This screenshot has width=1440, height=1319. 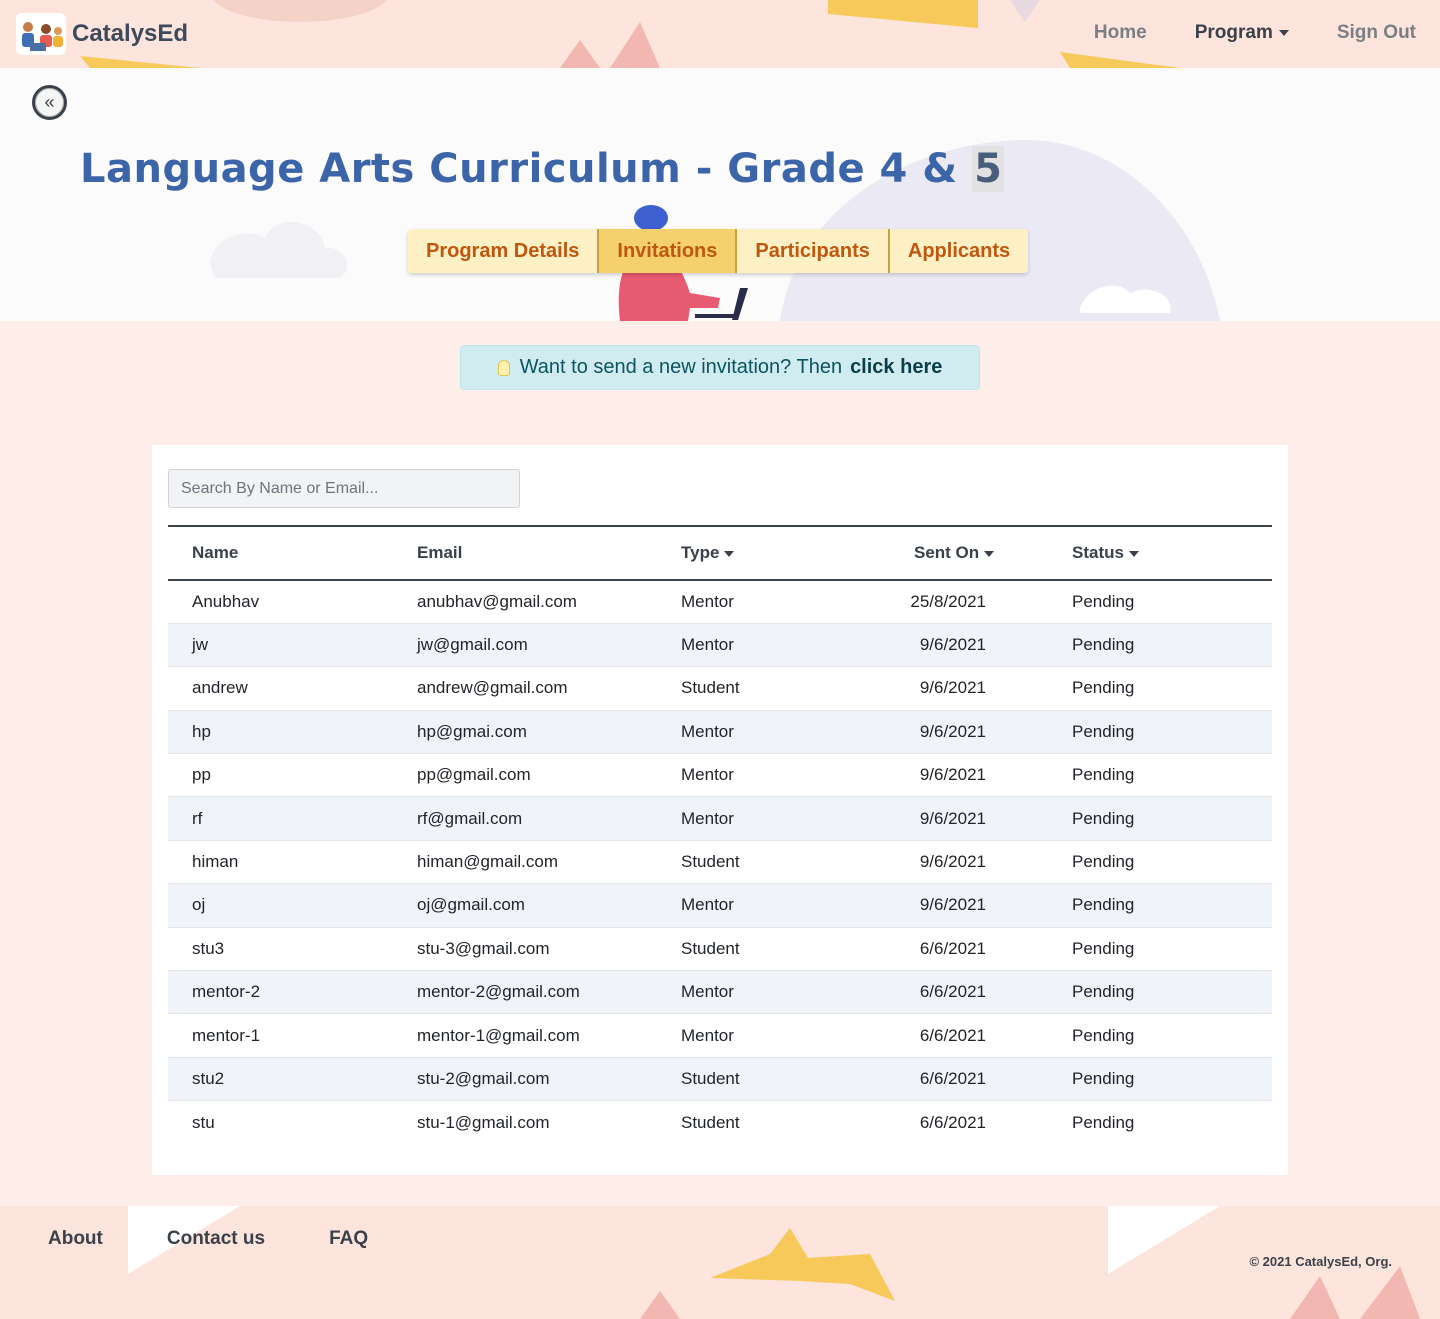 What do you see at coordinates (292, 862) in the screenshot?
I see `cell-name: himan` at bounding box center [292, 862].